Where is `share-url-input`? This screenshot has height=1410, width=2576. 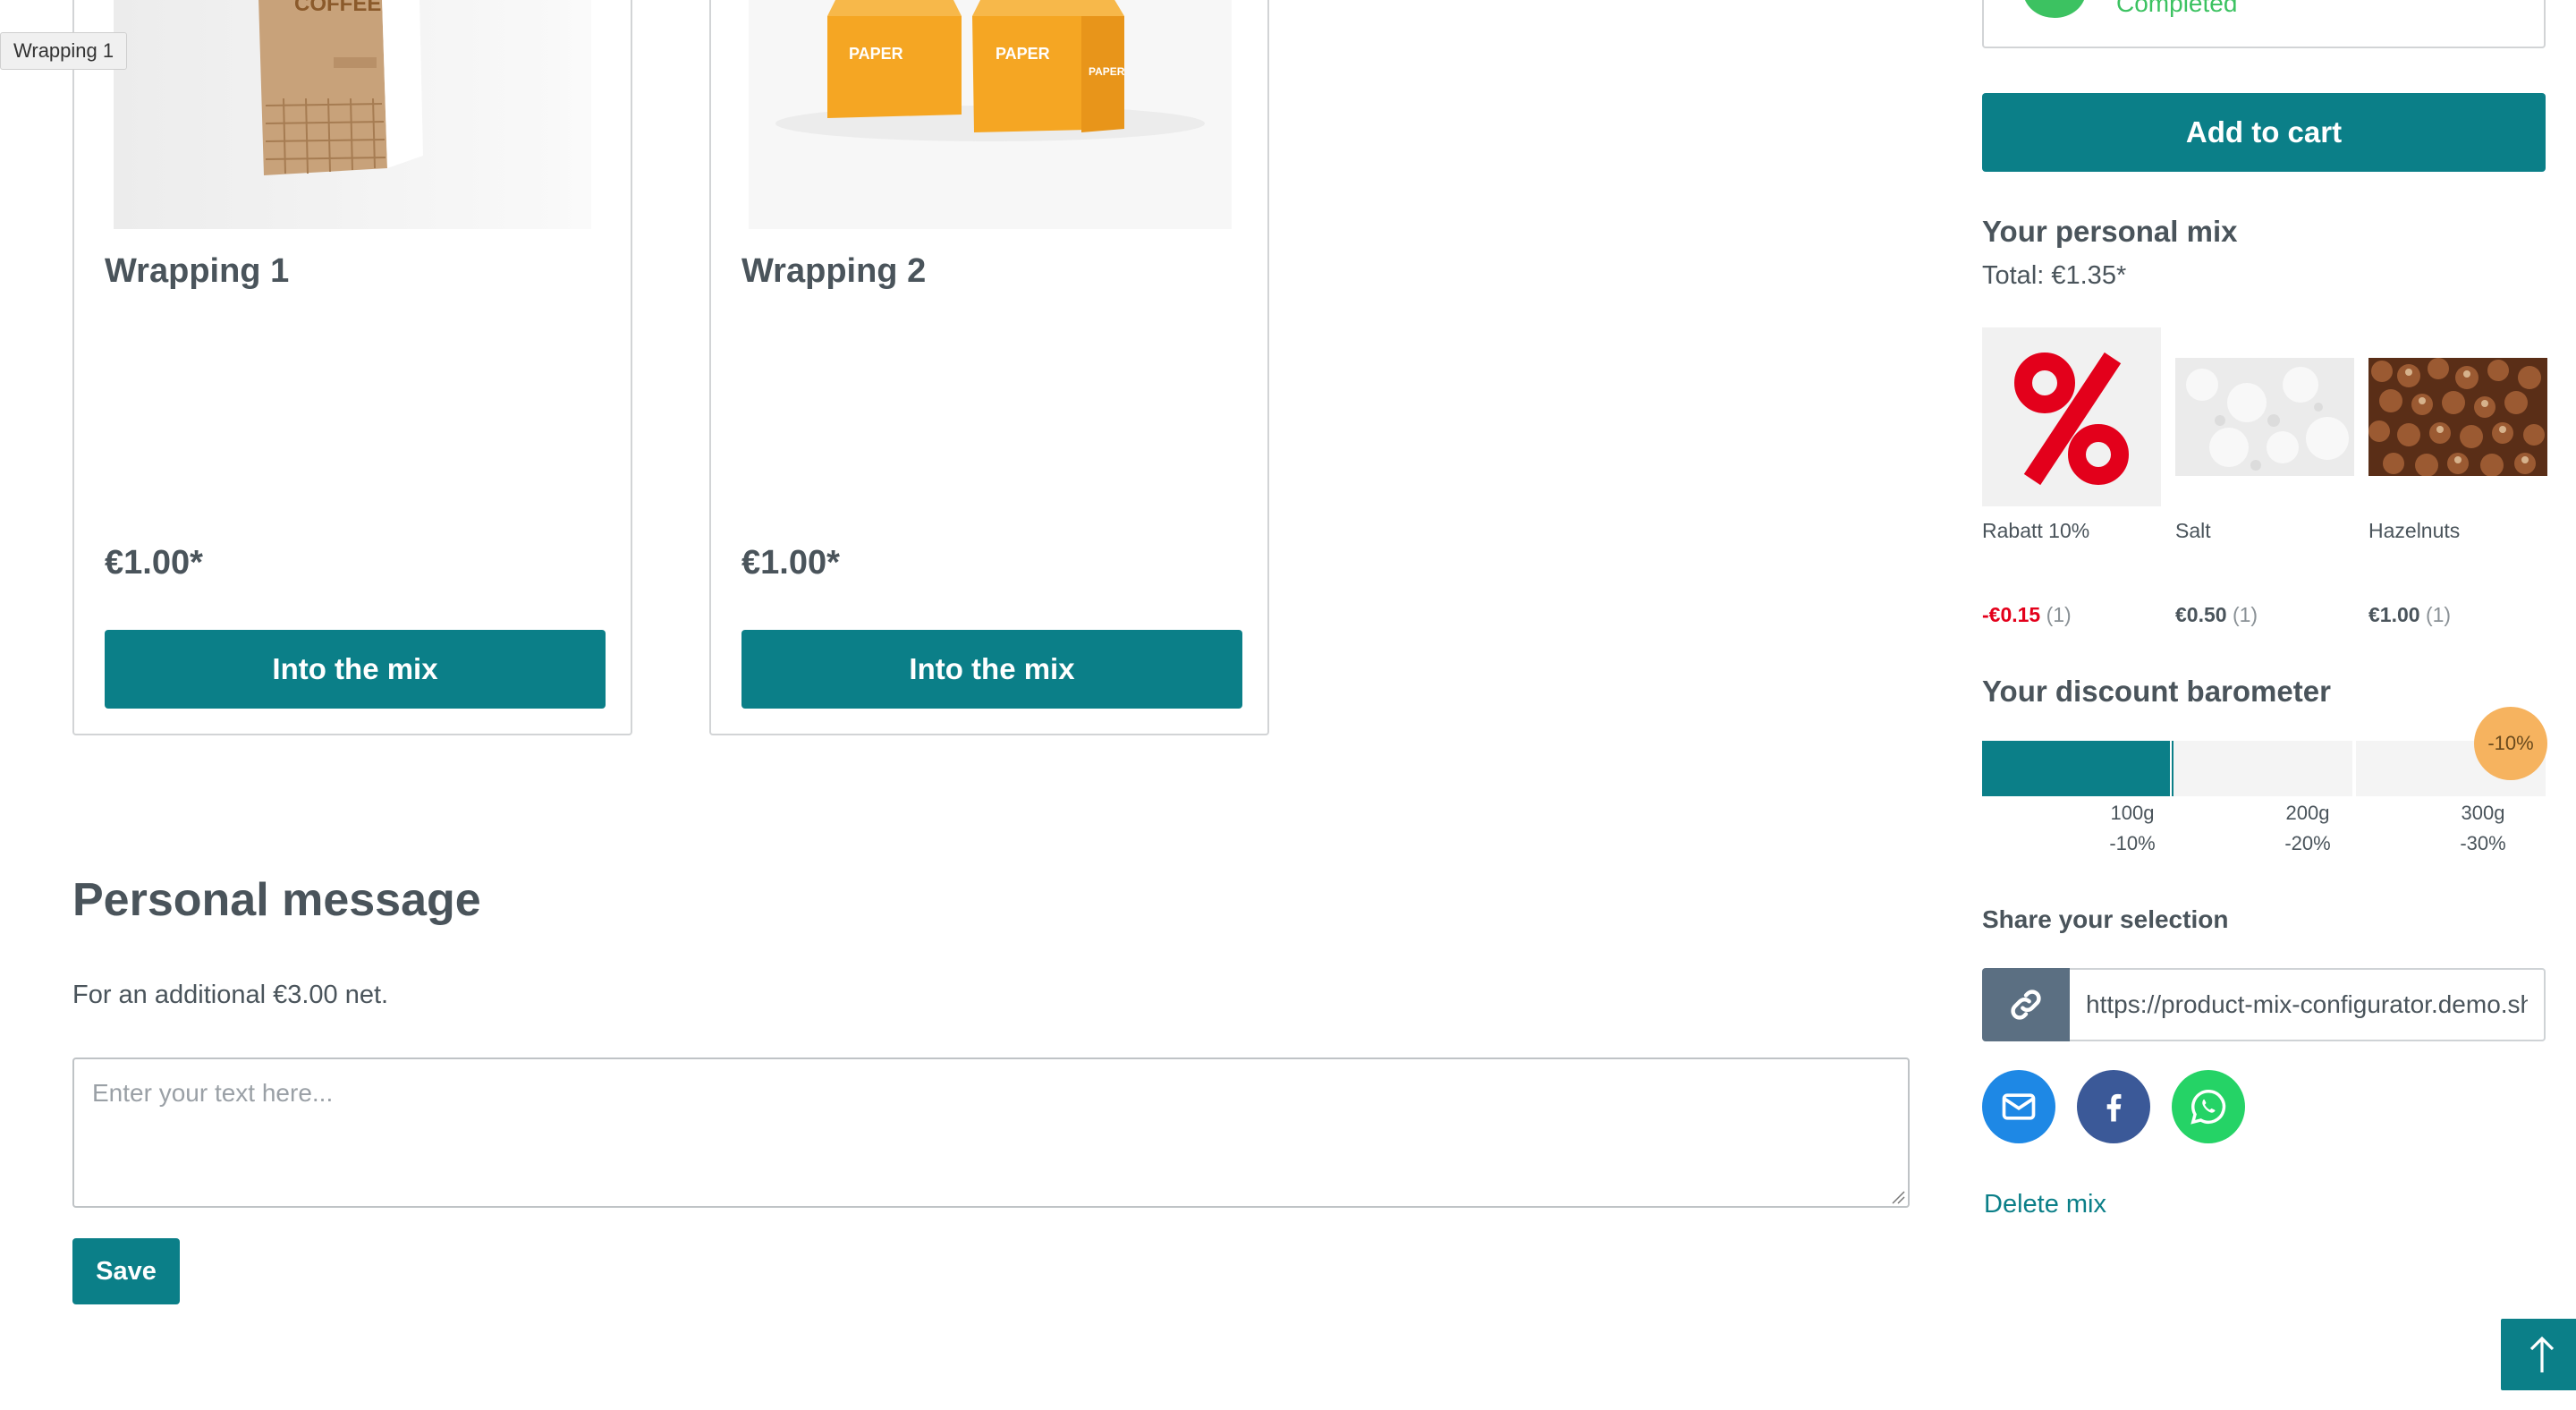 share-url-input is located at coordinates (2308, 1004).